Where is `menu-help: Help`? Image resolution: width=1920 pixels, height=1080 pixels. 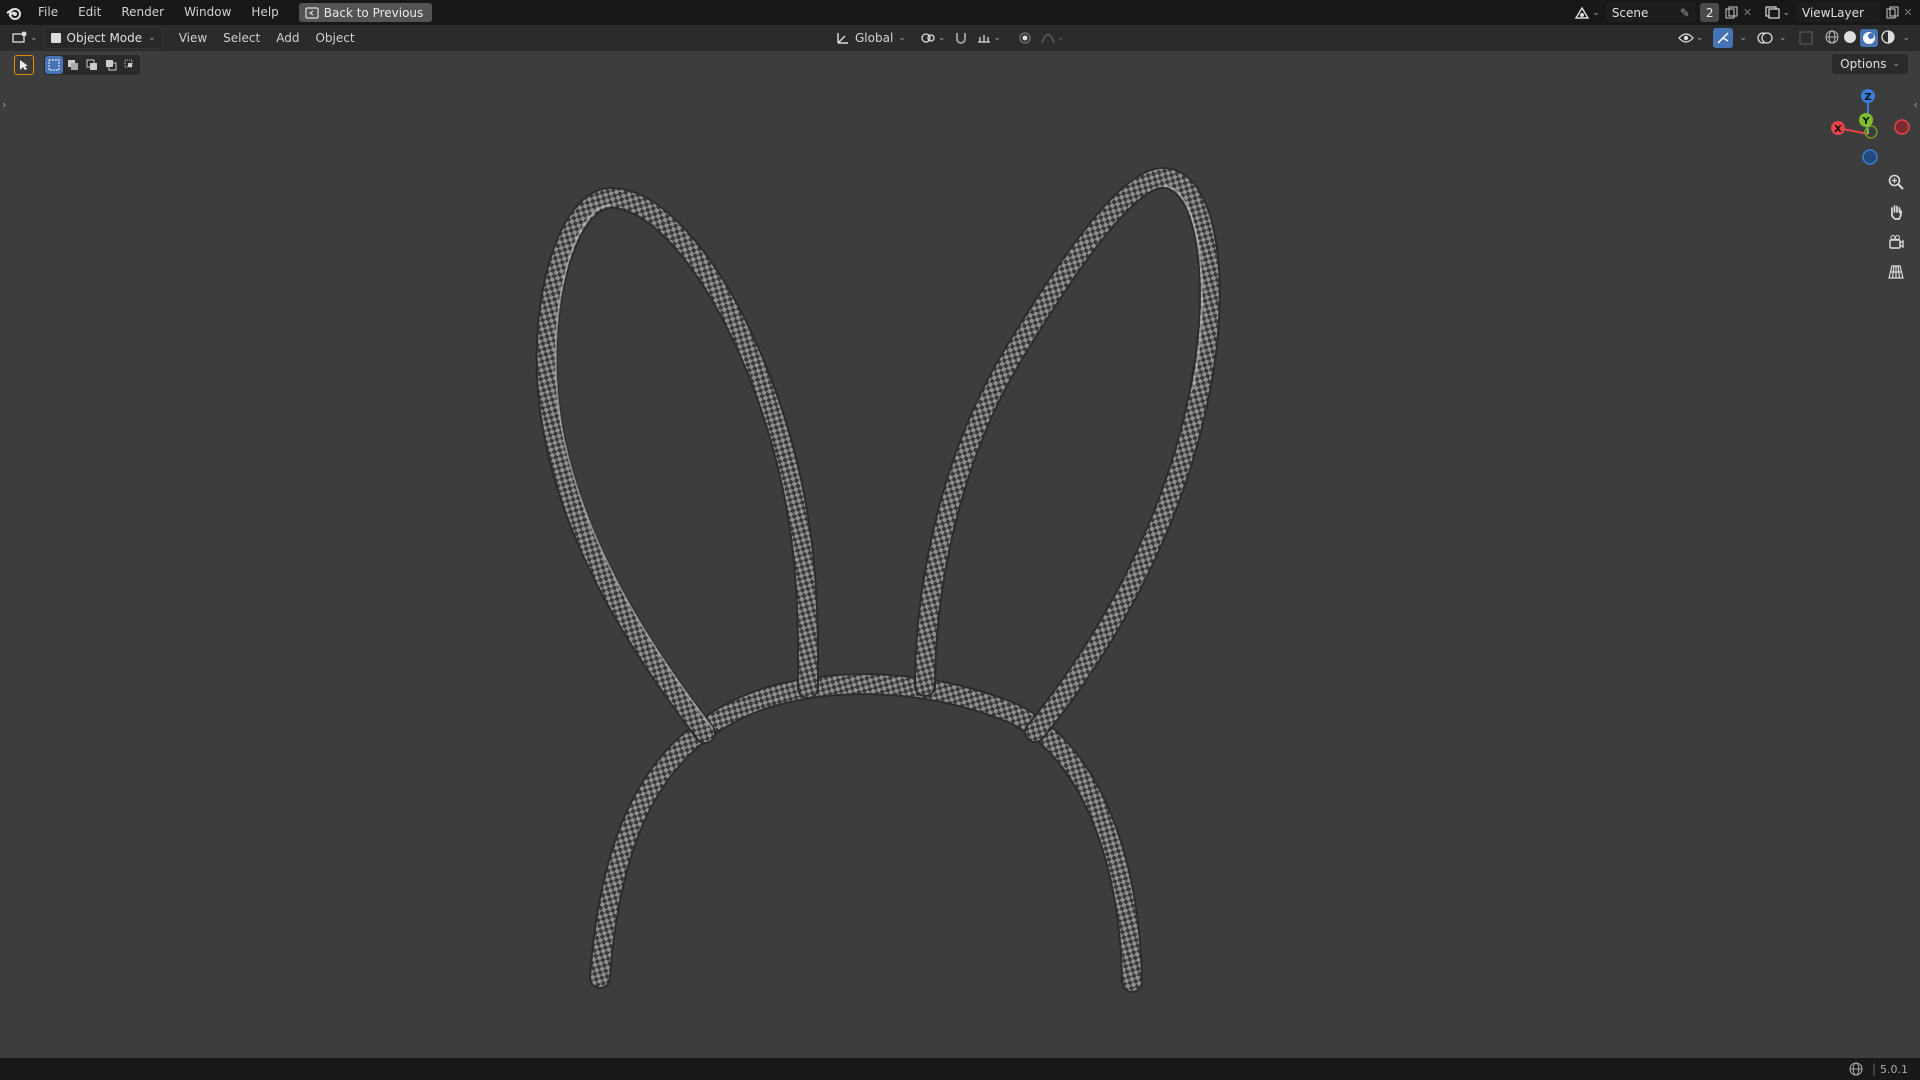 menu-help: Help is located at coordinates (264, 12).